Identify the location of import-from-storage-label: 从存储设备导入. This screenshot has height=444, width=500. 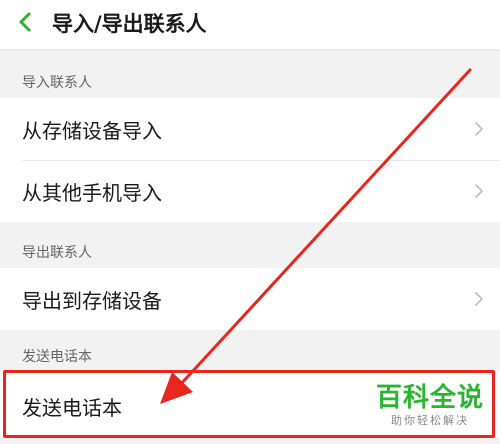
(92, 131).